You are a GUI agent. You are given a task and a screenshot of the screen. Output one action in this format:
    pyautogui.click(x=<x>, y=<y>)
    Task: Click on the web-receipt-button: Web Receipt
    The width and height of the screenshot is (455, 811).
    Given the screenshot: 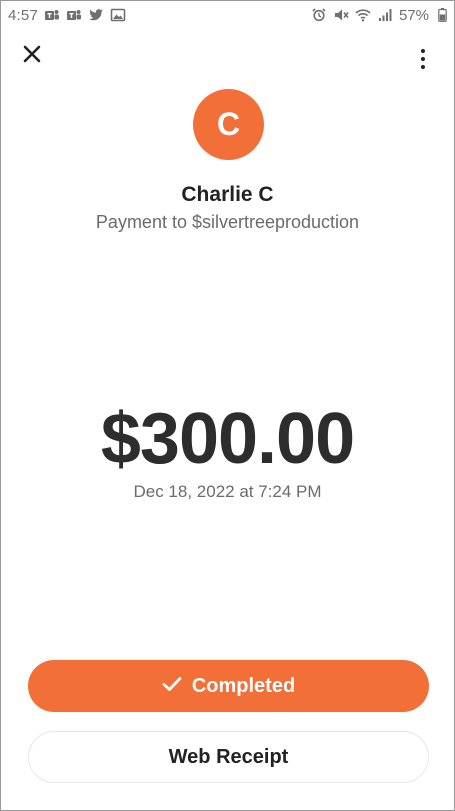 What is the action you would take?
    pyautogui.click(x=228, y=757)
    